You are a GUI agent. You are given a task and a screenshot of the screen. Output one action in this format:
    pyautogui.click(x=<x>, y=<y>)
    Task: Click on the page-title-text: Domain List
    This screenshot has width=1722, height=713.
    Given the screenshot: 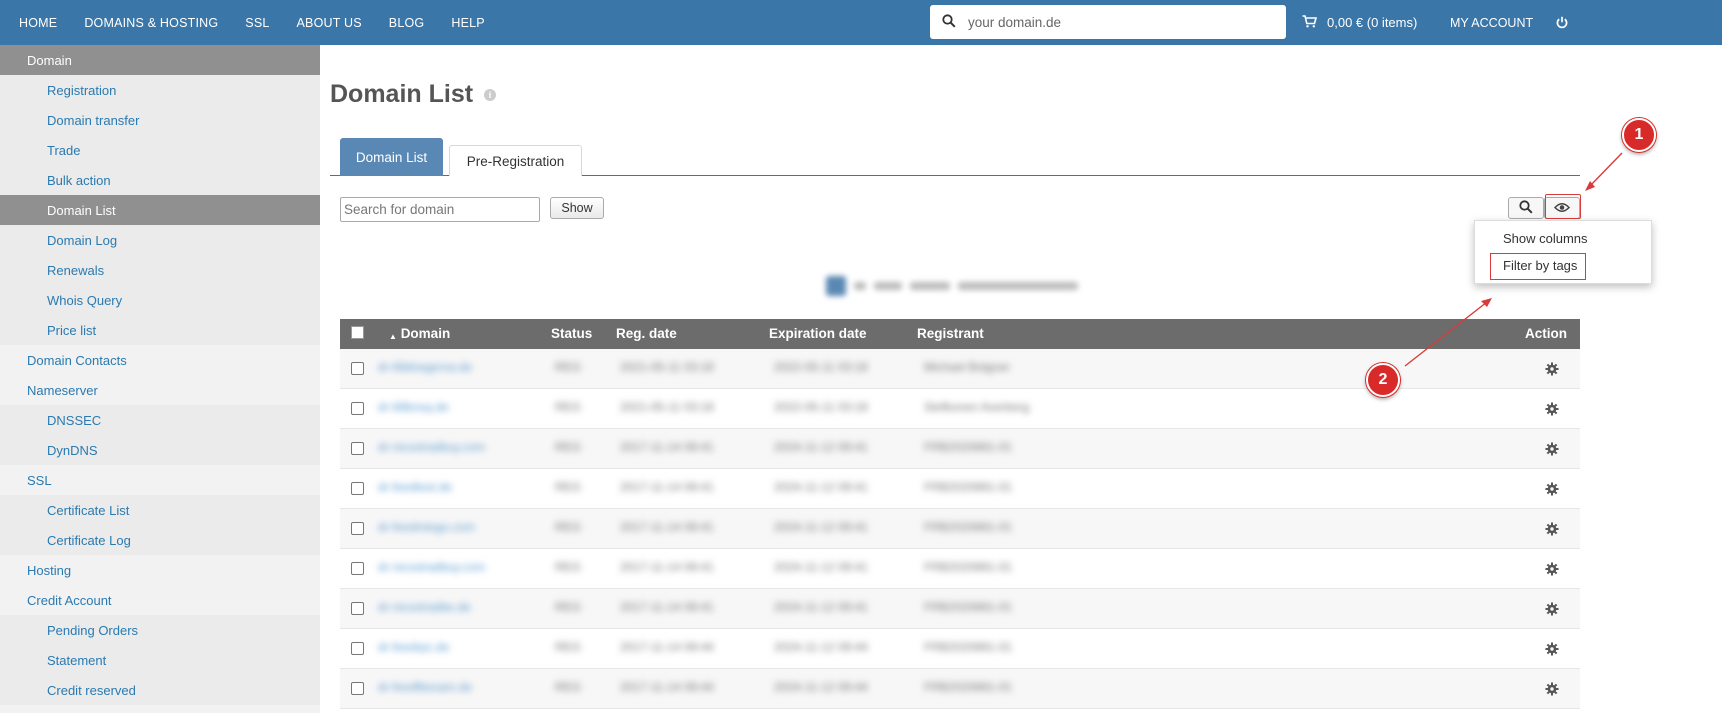 What is the action you would take?
    pyautogui.click(x=402, y=94)
    